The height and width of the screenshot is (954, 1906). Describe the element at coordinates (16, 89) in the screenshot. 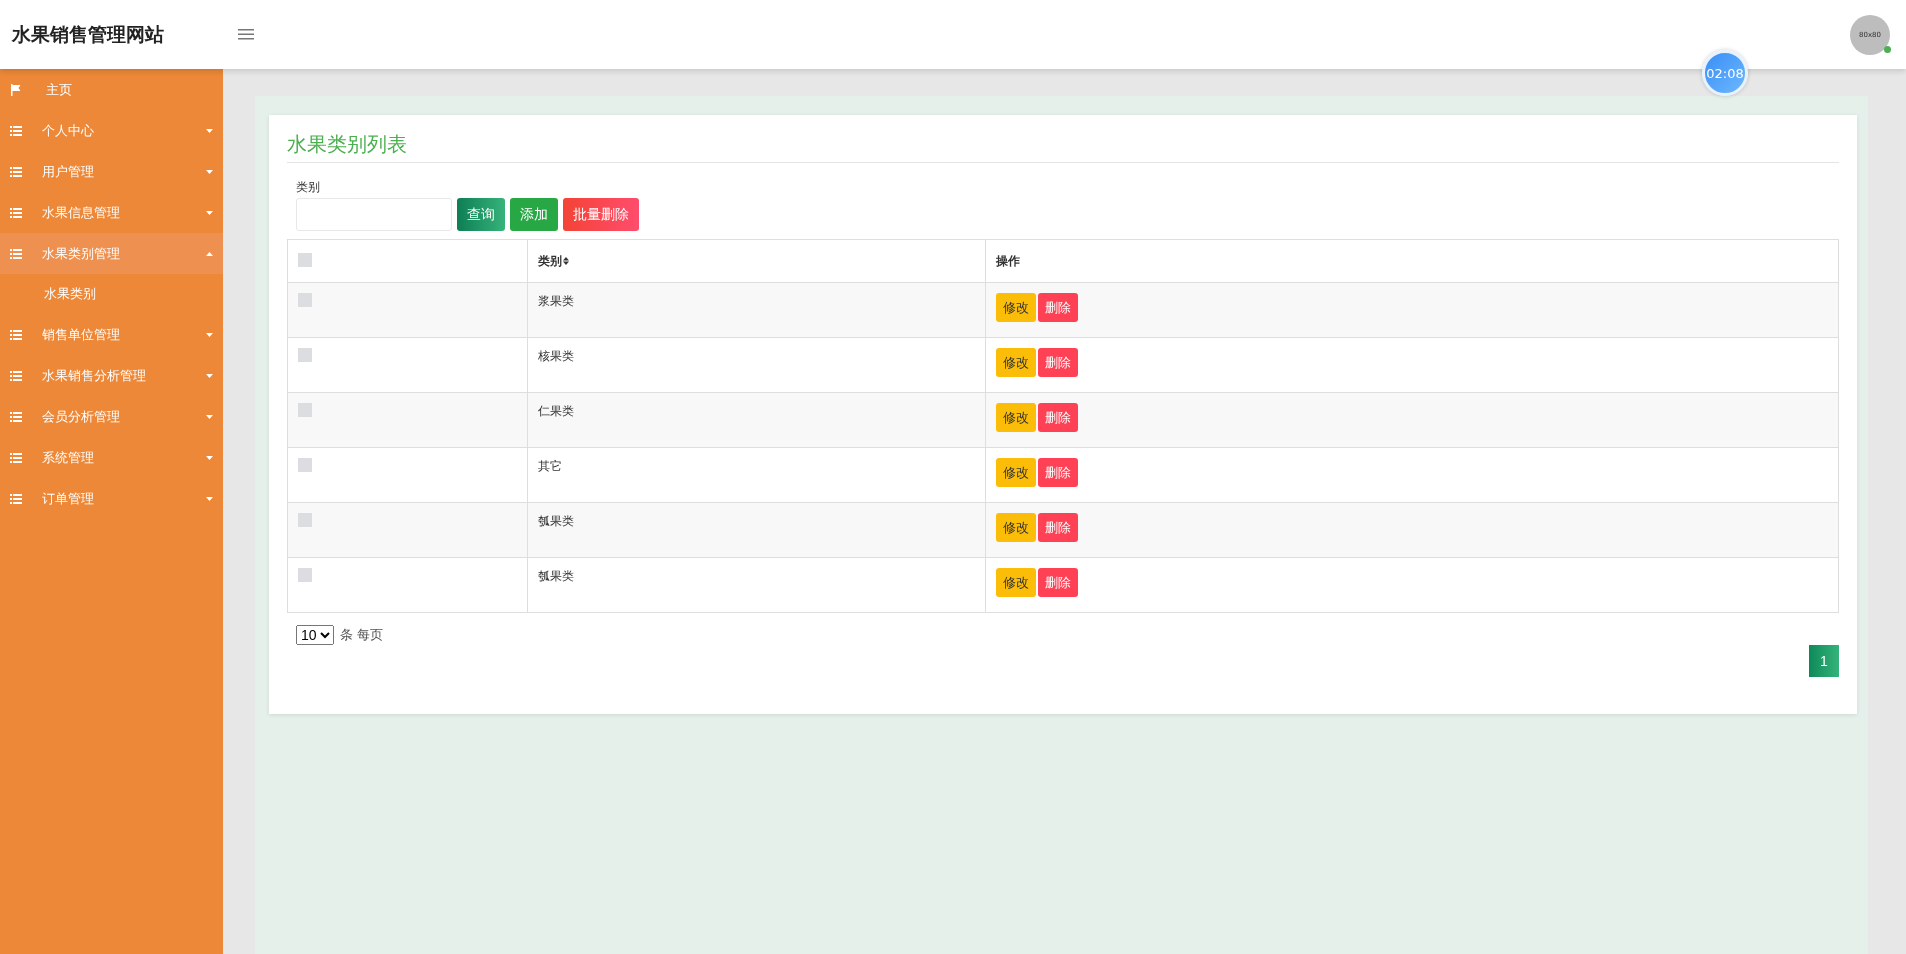

I see `flag-icon` at that location.